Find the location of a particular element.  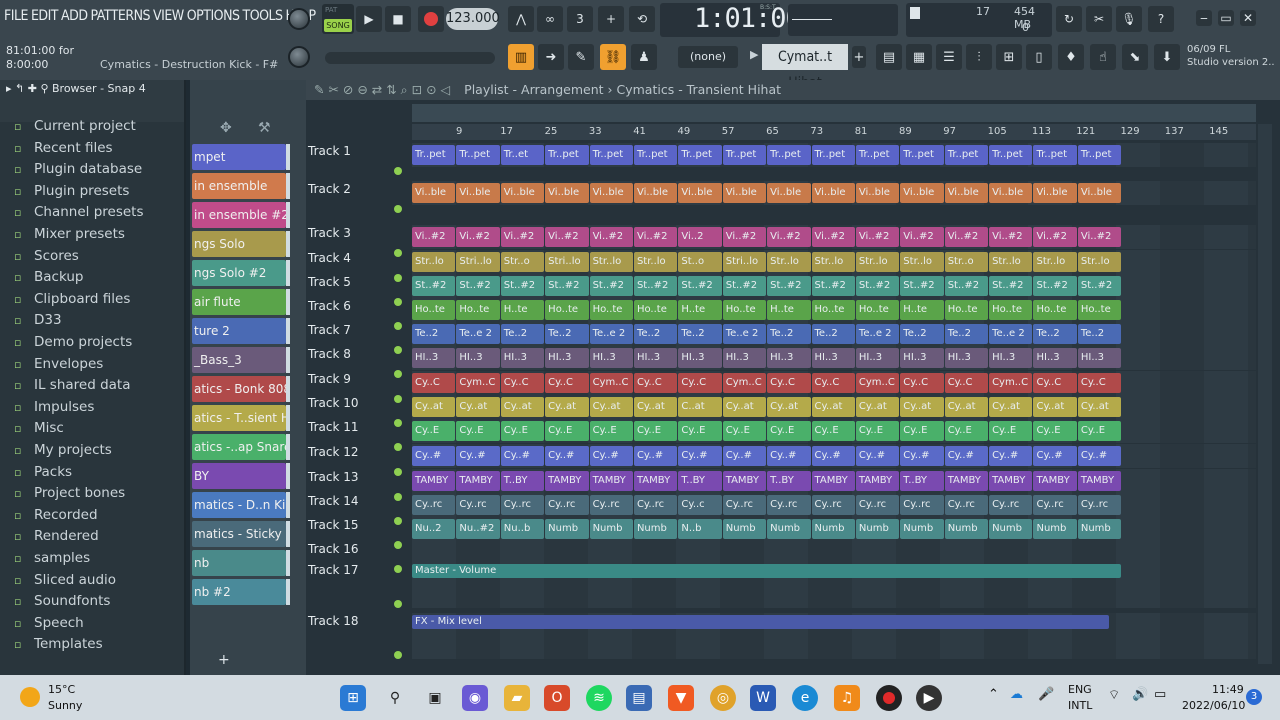

microphone-icon: 🎙 is located at coordinates (1129, 19).